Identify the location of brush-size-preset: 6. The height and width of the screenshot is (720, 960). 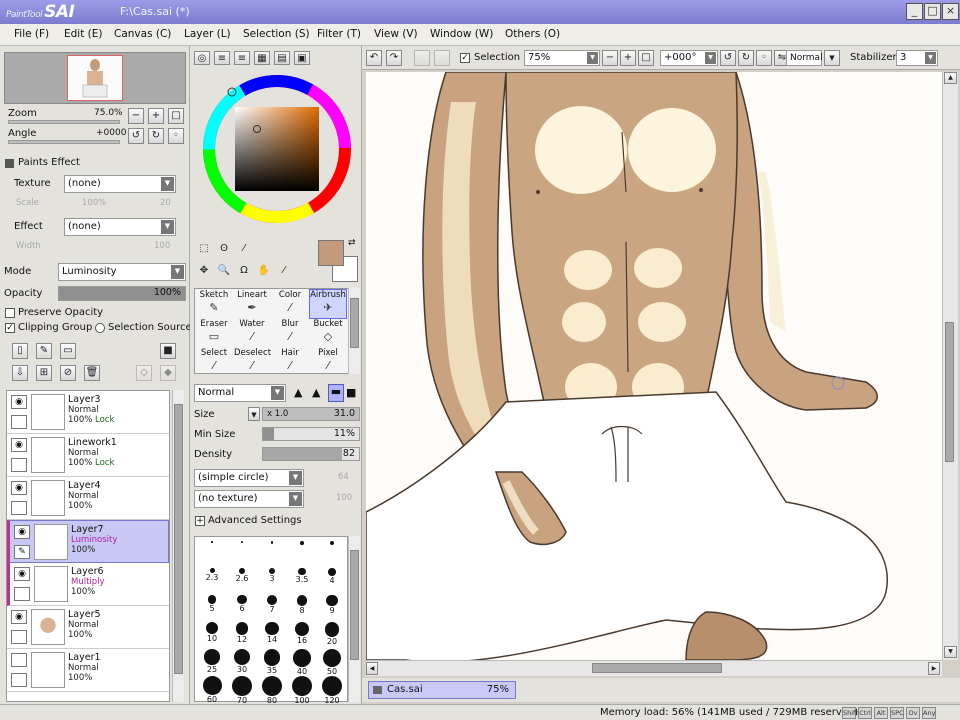
(242, 606).